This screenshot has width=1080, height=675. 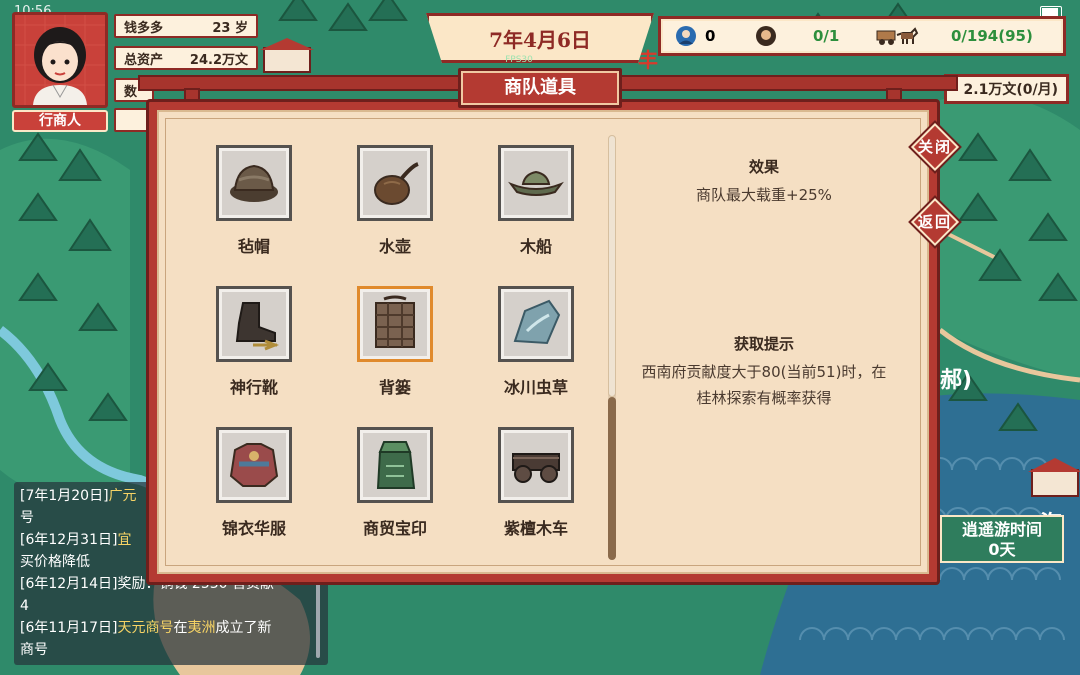 I want to click on wander-time-button: 逍遥游时间 0天, so click(x=1002, y=539).